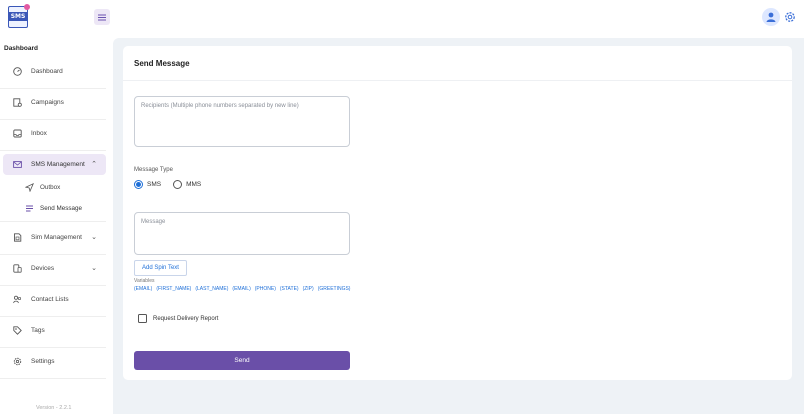 This screenshot has height=414, width=804. What do you see at coordinates (153, 222) in the screenshot?
I see `message-placeholder: Message` at bounding box center [153, 222].